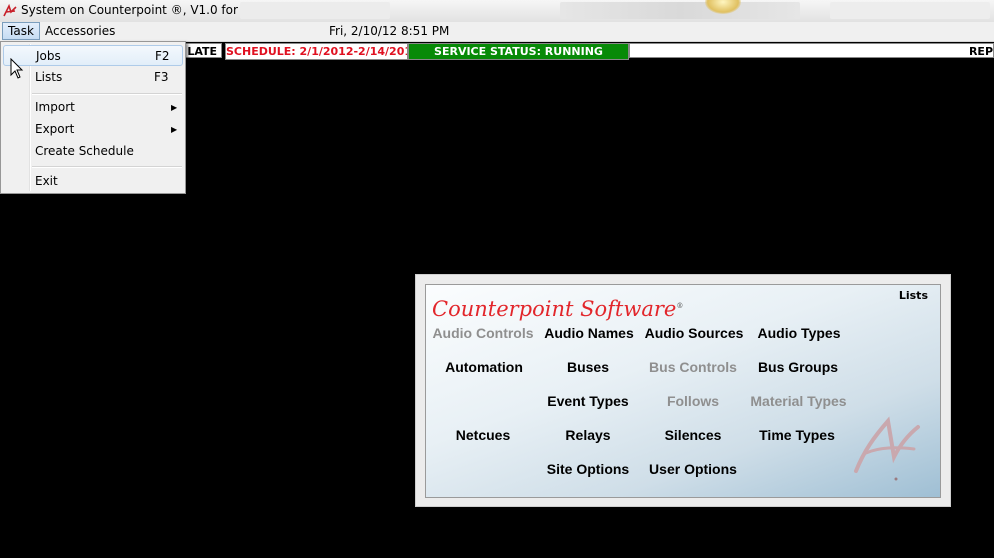  I want to click on mouse-cursor-icon, so click(17, 68).